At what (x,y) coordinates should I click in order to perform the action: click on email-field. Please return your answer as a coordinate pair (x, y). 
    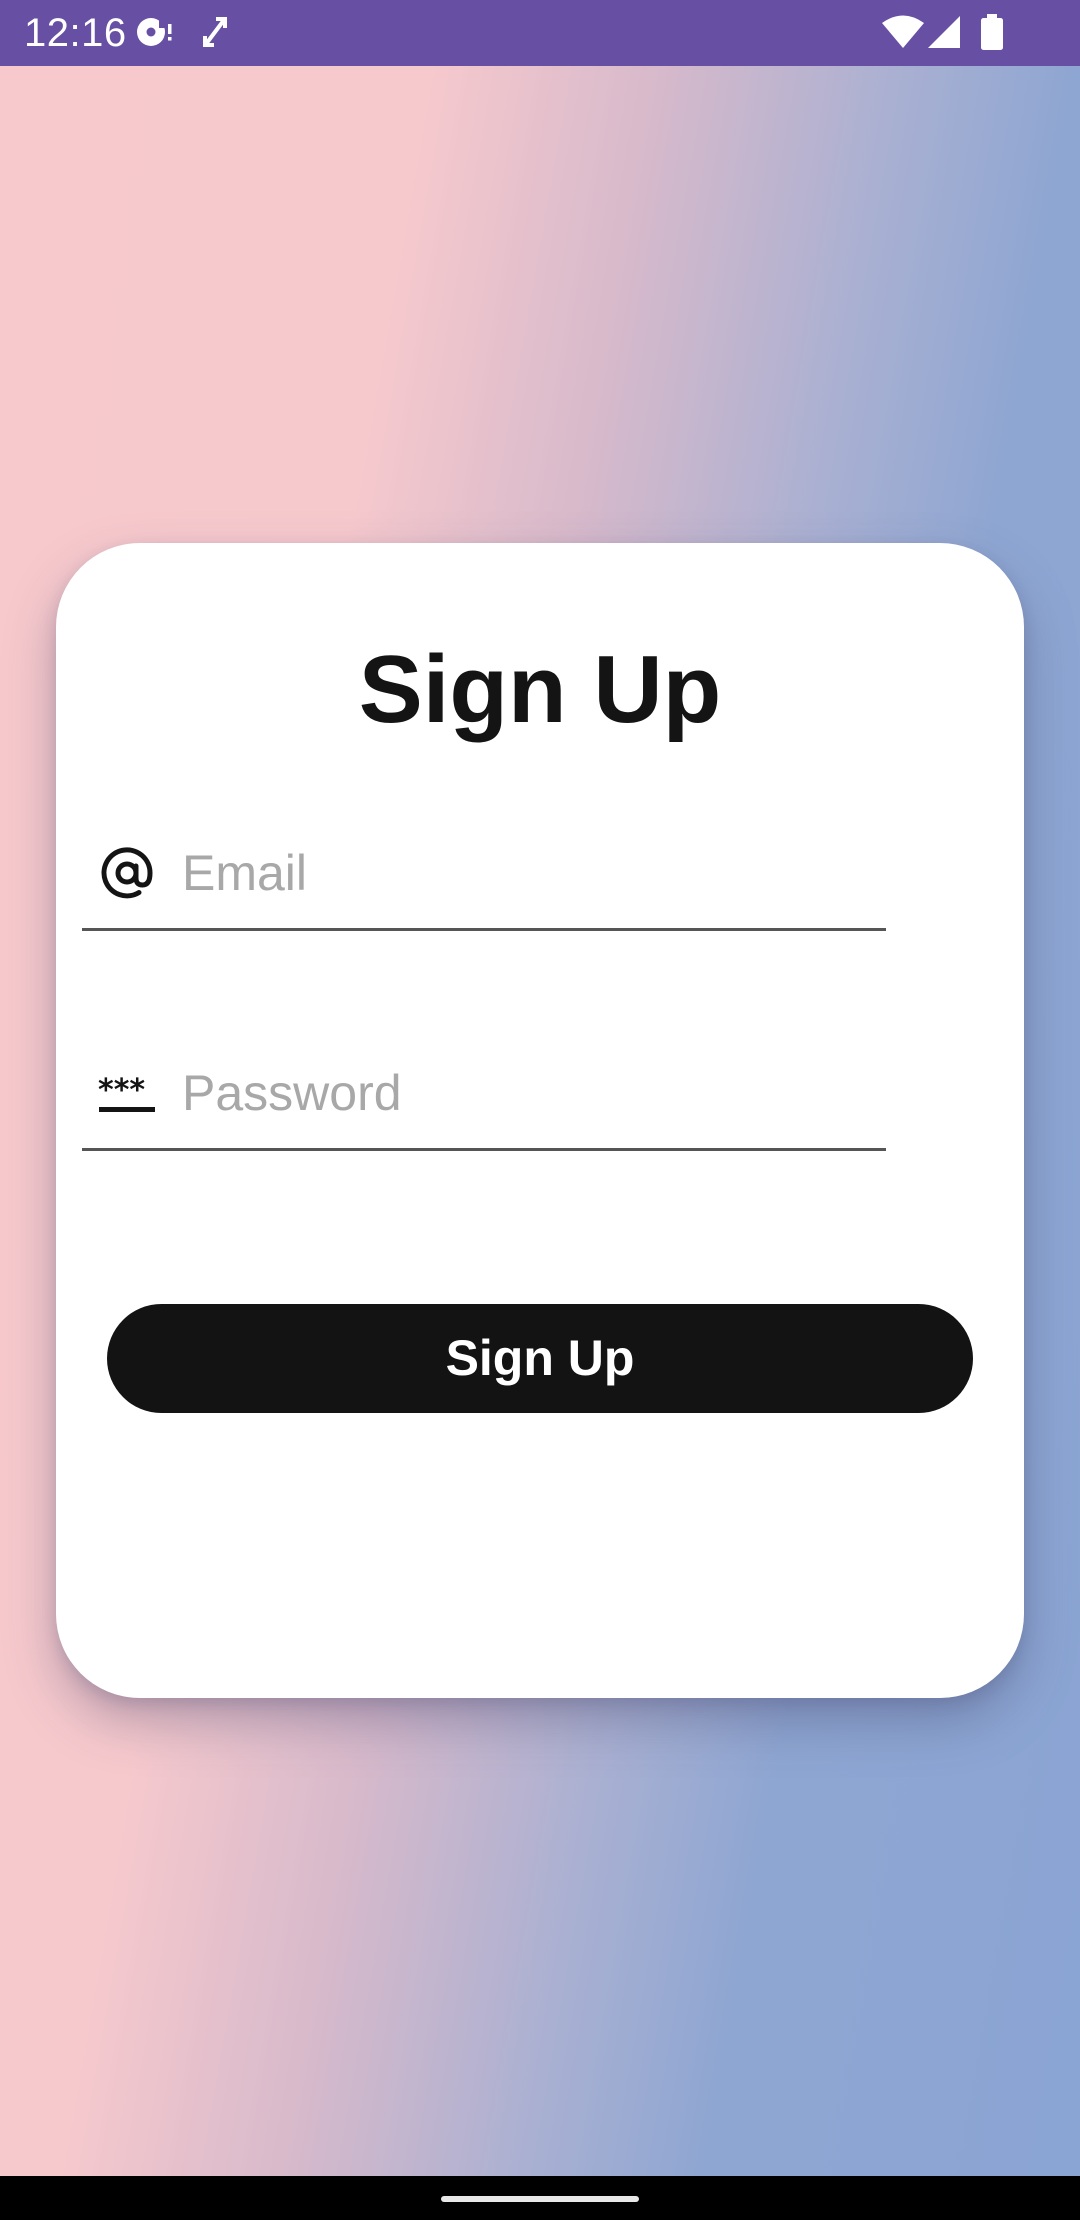
    Looking at the image, I should click on (484, 874).